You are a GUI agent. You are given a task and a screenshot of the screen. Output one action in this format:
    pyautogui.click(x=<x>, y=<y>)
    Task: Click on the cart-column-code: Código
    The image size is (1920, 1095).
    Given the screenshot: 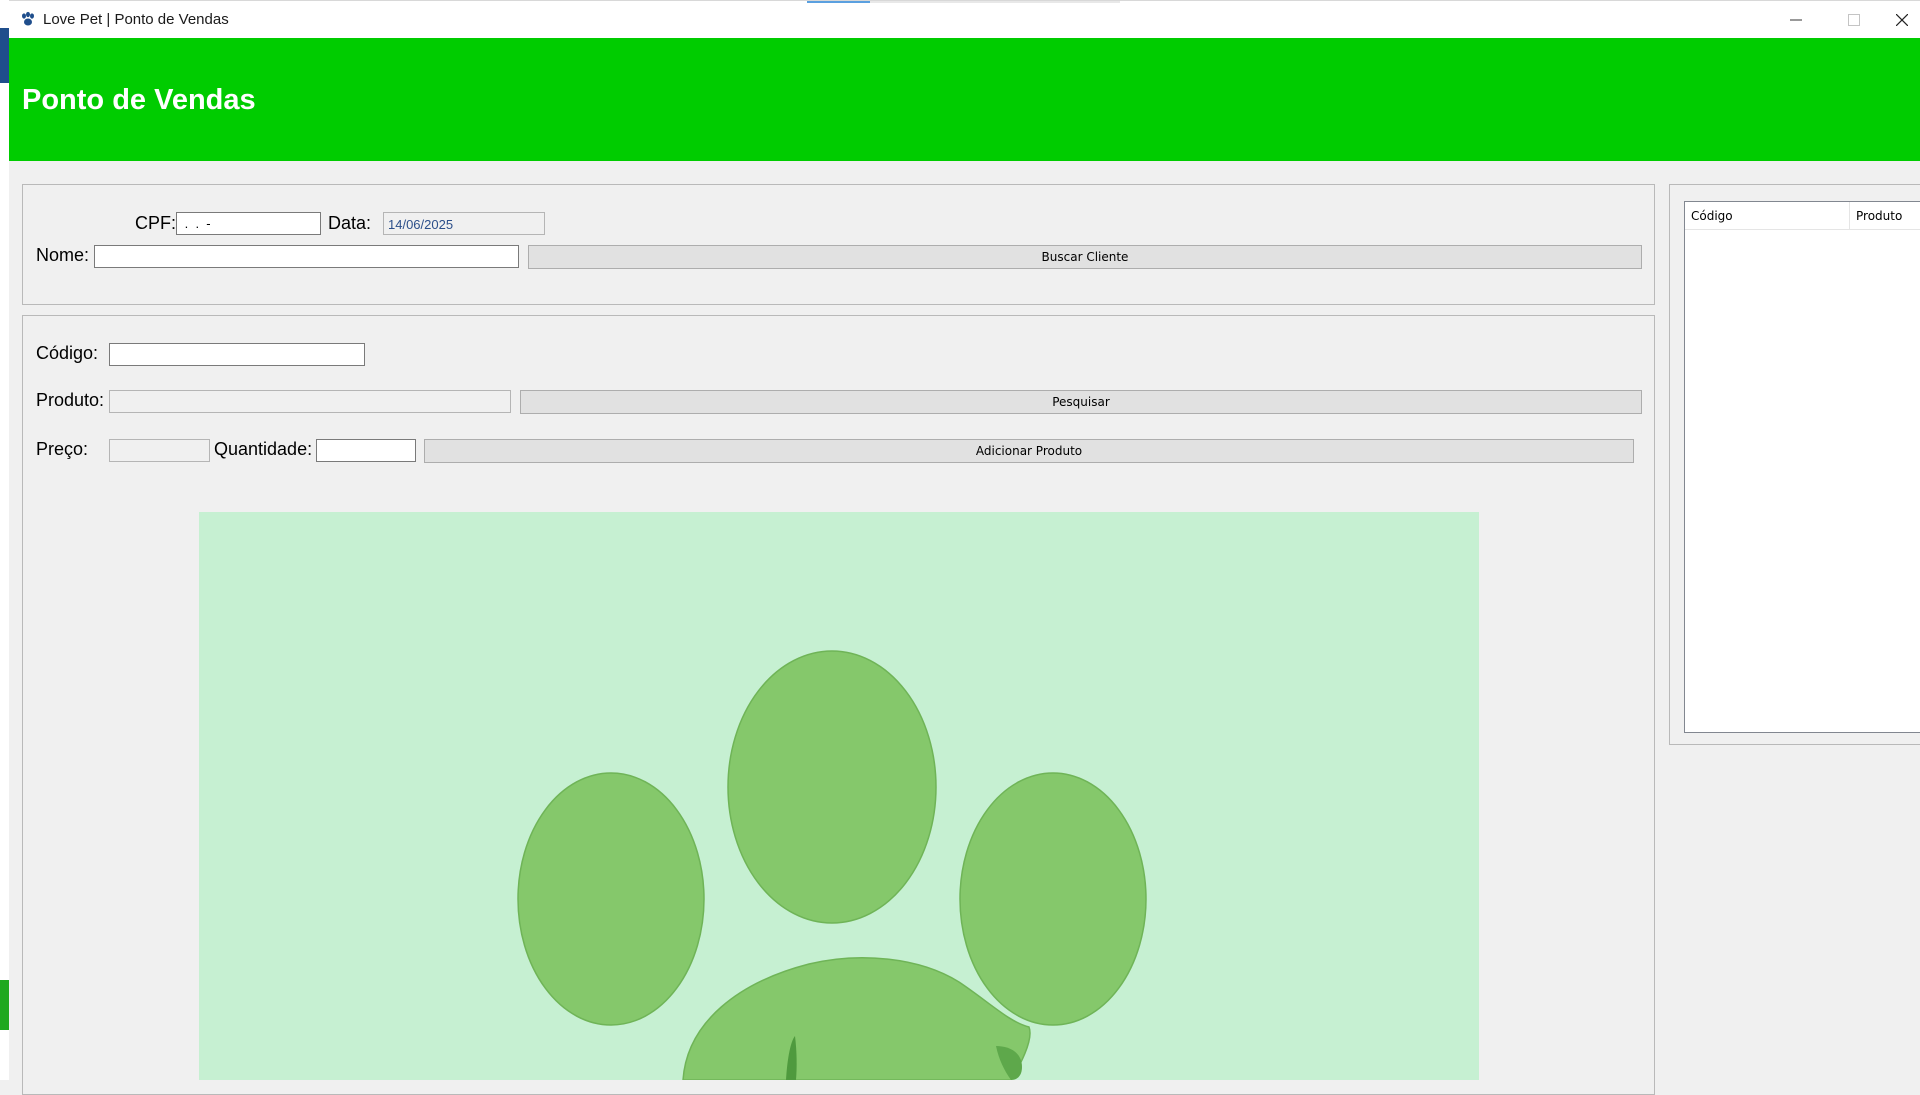 What is the action you would take?
    pyautogui.click(x=1767, y=216)
    